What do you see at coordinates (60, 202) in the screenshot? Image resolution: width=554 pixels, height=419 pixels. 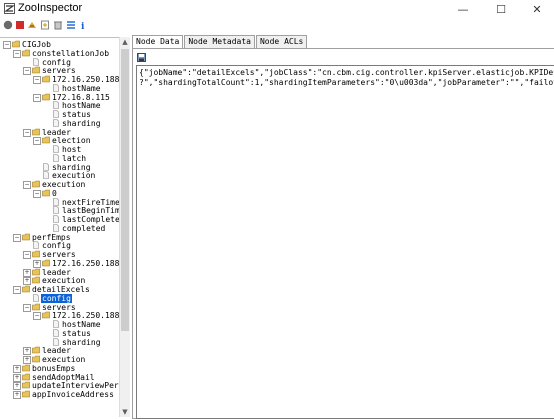 I see `tree-node: nextFireTime` at bounding box center [60, 202].